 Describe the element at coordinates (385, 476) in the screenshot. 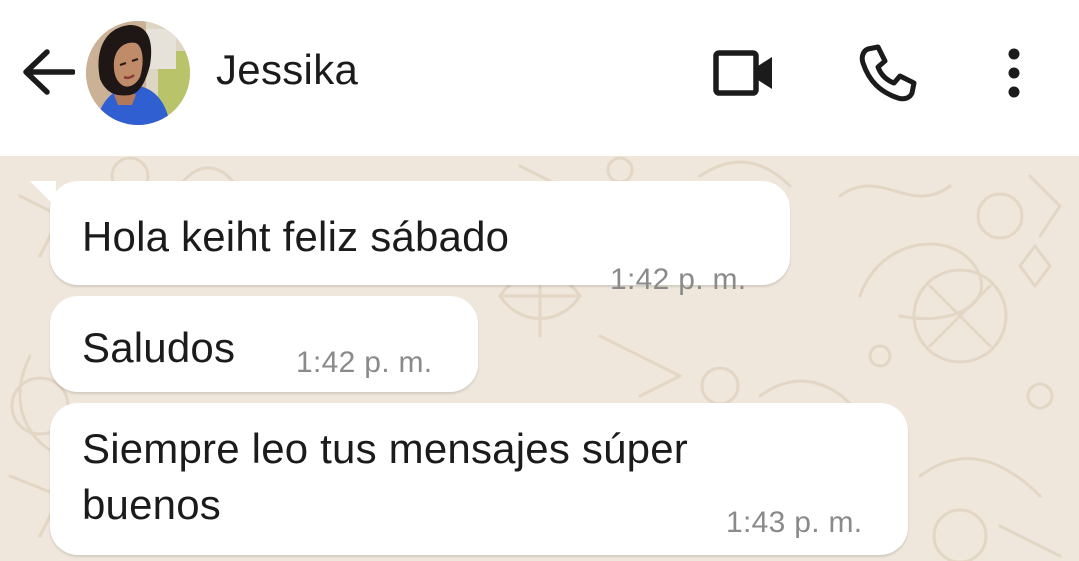

I see `message-text: Siempre leo tus mensajes súper buenos` at that location.